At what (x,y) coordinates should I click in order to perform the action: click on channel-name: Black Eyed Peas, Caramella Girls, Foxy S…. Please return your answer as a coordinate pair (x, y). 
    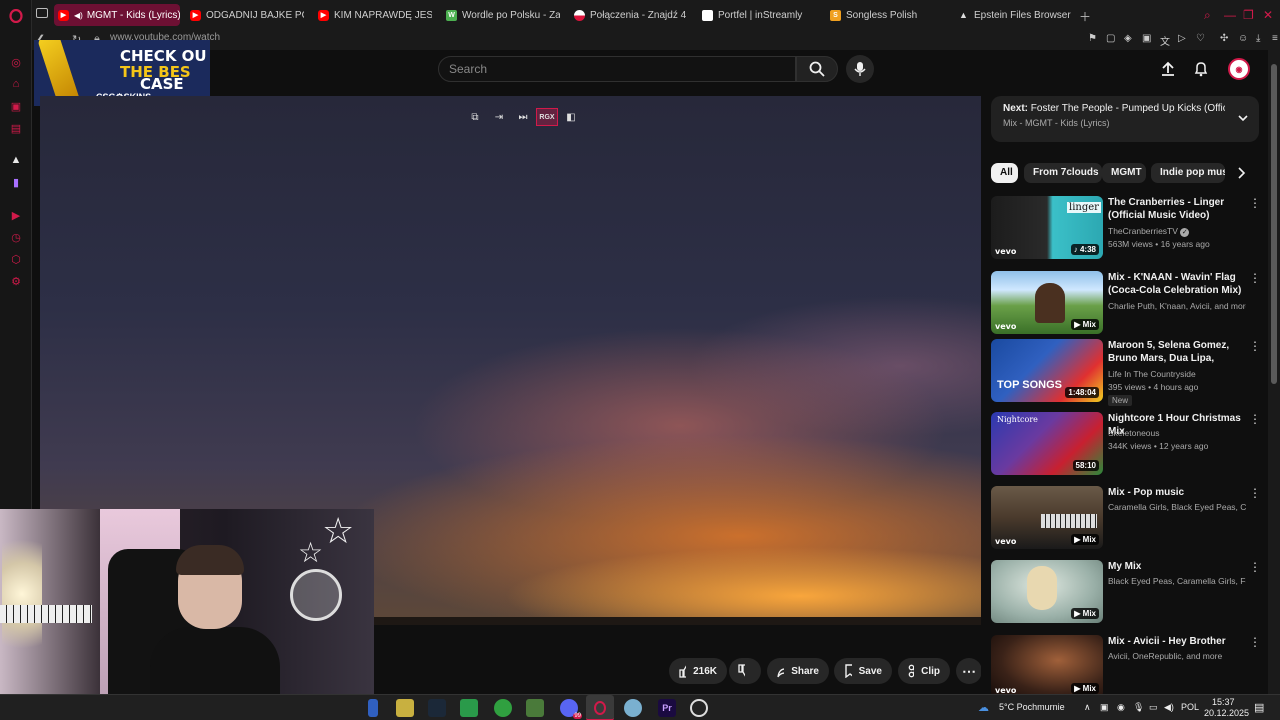
    Looking at the image, I should click on (1177, 581).